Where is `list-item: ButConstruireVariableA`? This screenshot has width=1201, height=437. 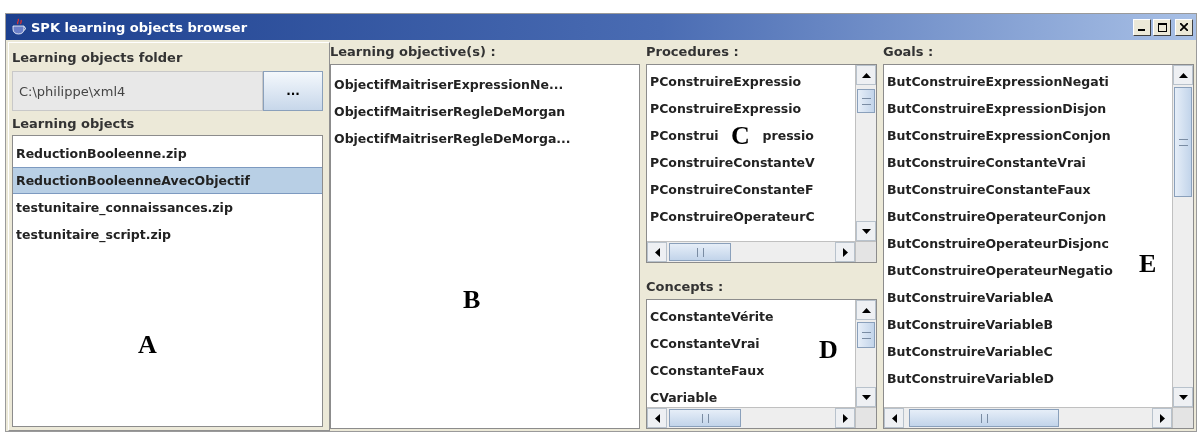
list-item: ButConstruireVariableA is located at coordinates (970, 297).